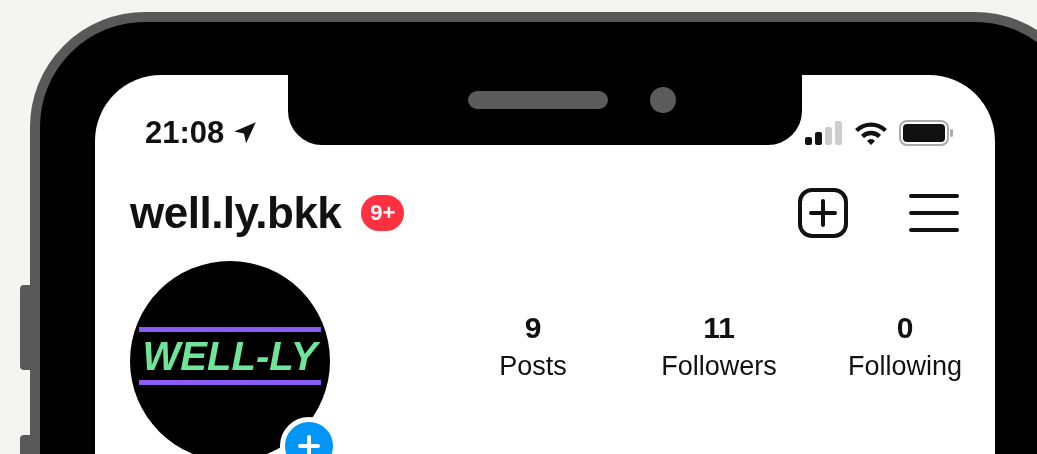 The width and height of the screenshot is (1037, 454). What do you see at coordinates (905, 328) in the screenshot?
I see `stat-count: 0` at bounding box center [905, 328].